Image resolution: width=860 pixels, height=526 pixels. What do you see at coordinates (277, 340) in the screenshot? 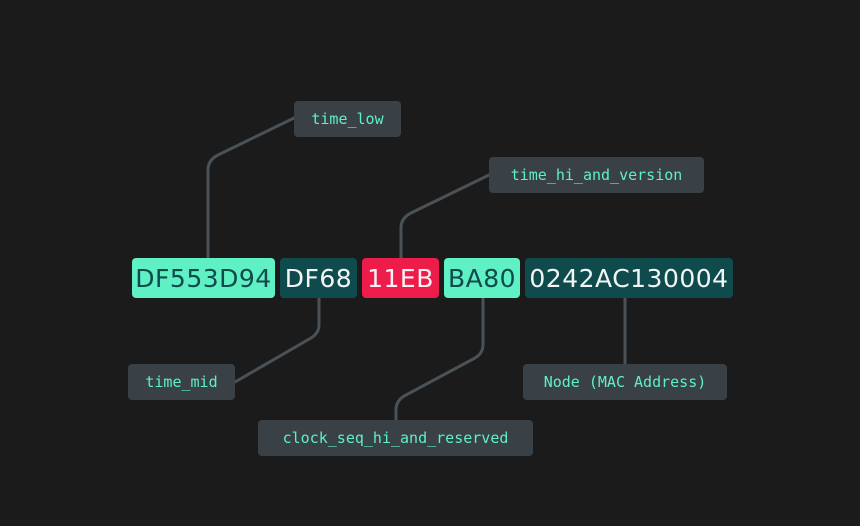
I see `connector-time-mid` at bounding box center [277, 340].